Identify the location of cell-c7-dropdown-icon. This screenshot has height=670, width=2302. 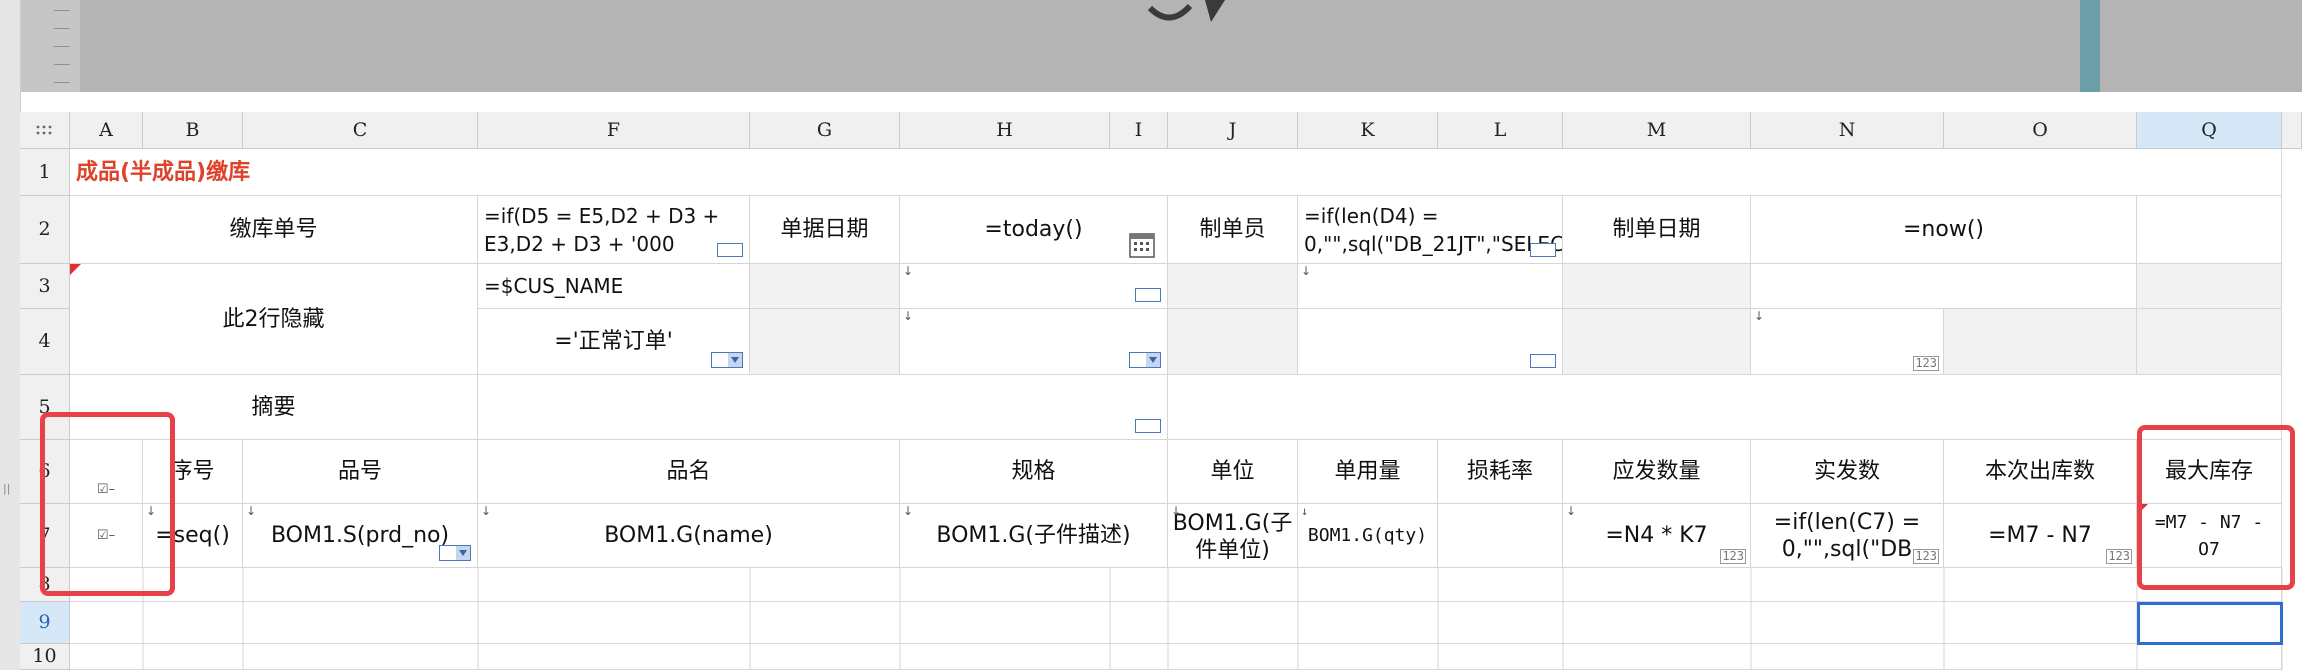
(455, 553).